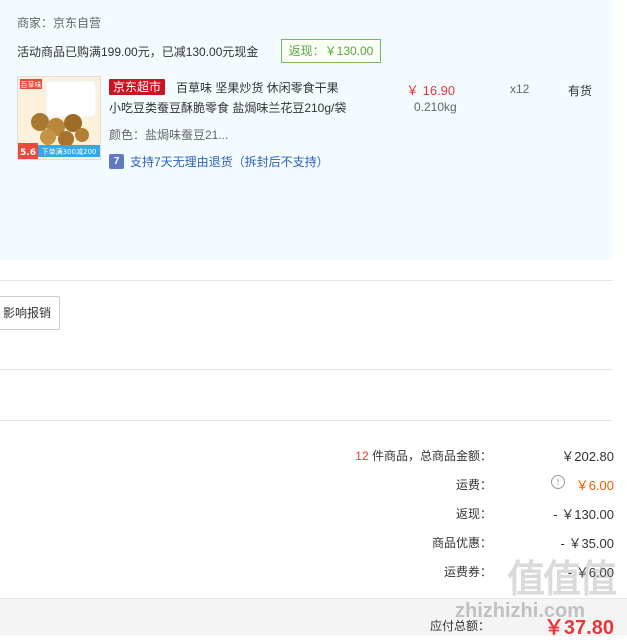 The image size is (627, 640). Describe the element at coordinates (473, 514) in the screenshot. I see `rebate-label: 返现：` at that location.